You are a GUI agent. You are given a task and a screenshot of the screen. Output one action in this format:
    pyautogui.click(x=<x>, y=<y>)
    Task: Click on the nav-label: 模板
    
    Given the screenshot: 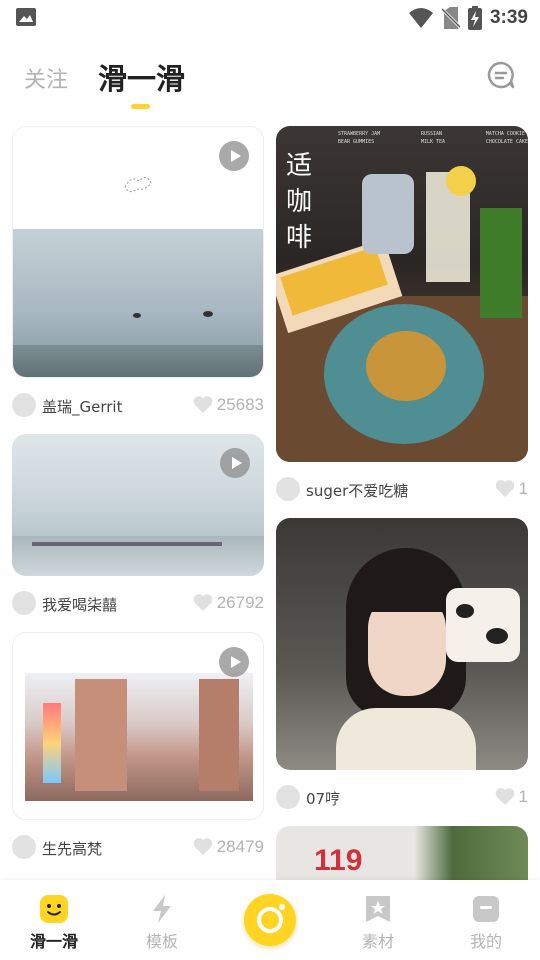 What is the action you would take?
    pyautogui.click(x=161, y=941)
    